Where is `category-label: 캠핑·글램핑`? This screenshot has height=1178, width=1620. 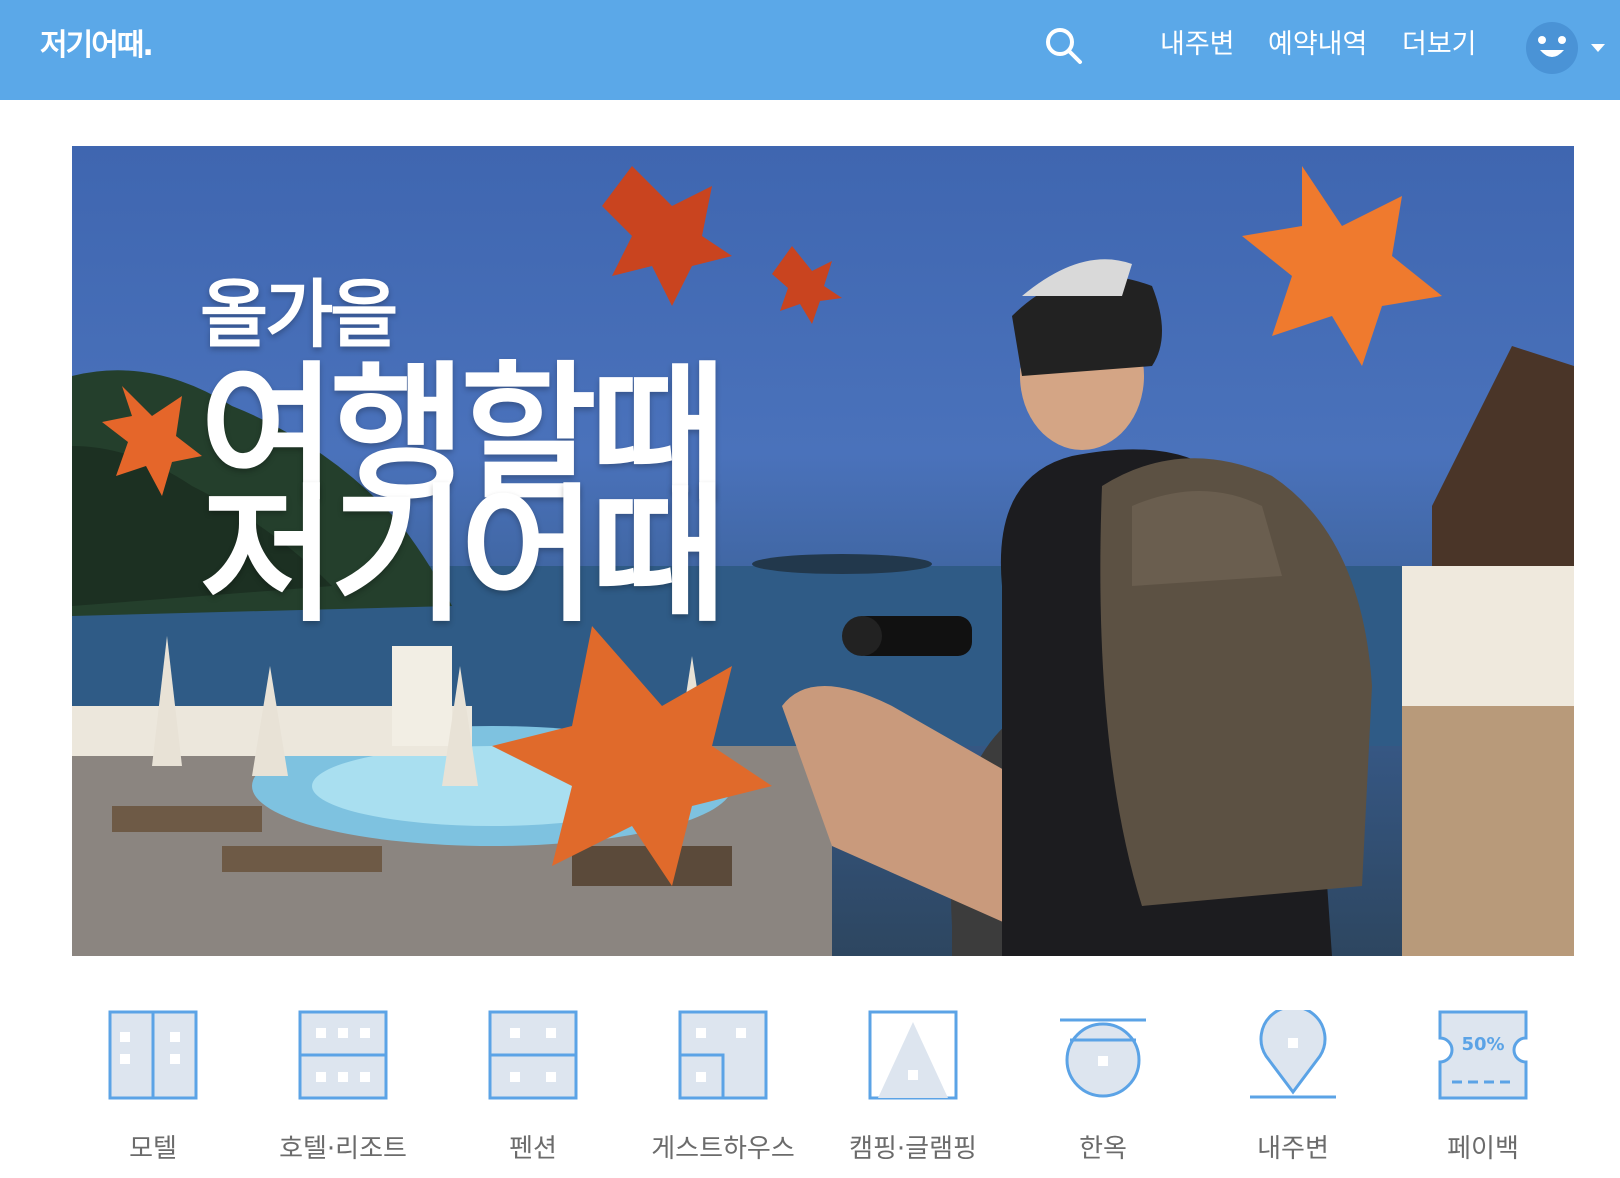
category-label: 캠핑·글램핑 is located at coordinates (913, 1149).